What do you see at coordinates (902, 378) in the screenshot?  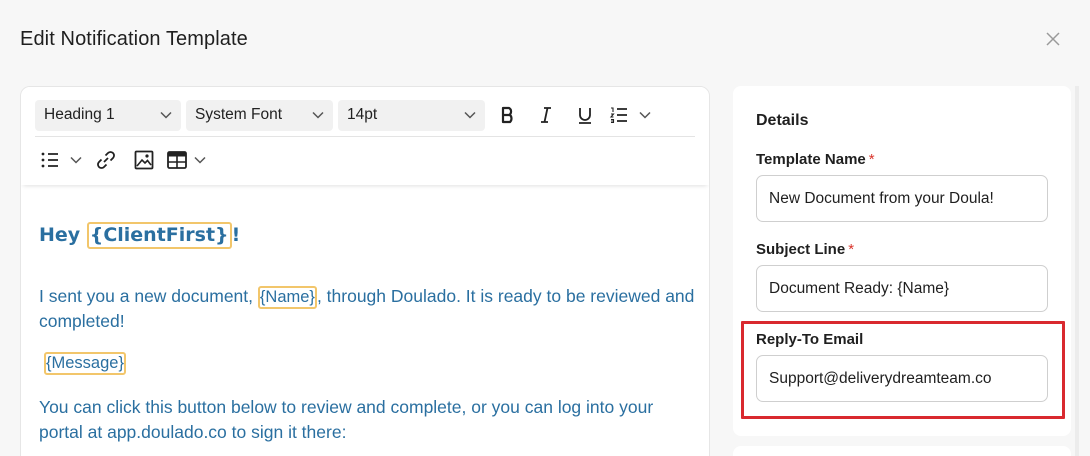 I see `reply-to-email-input` at bounding box center [902, 378].